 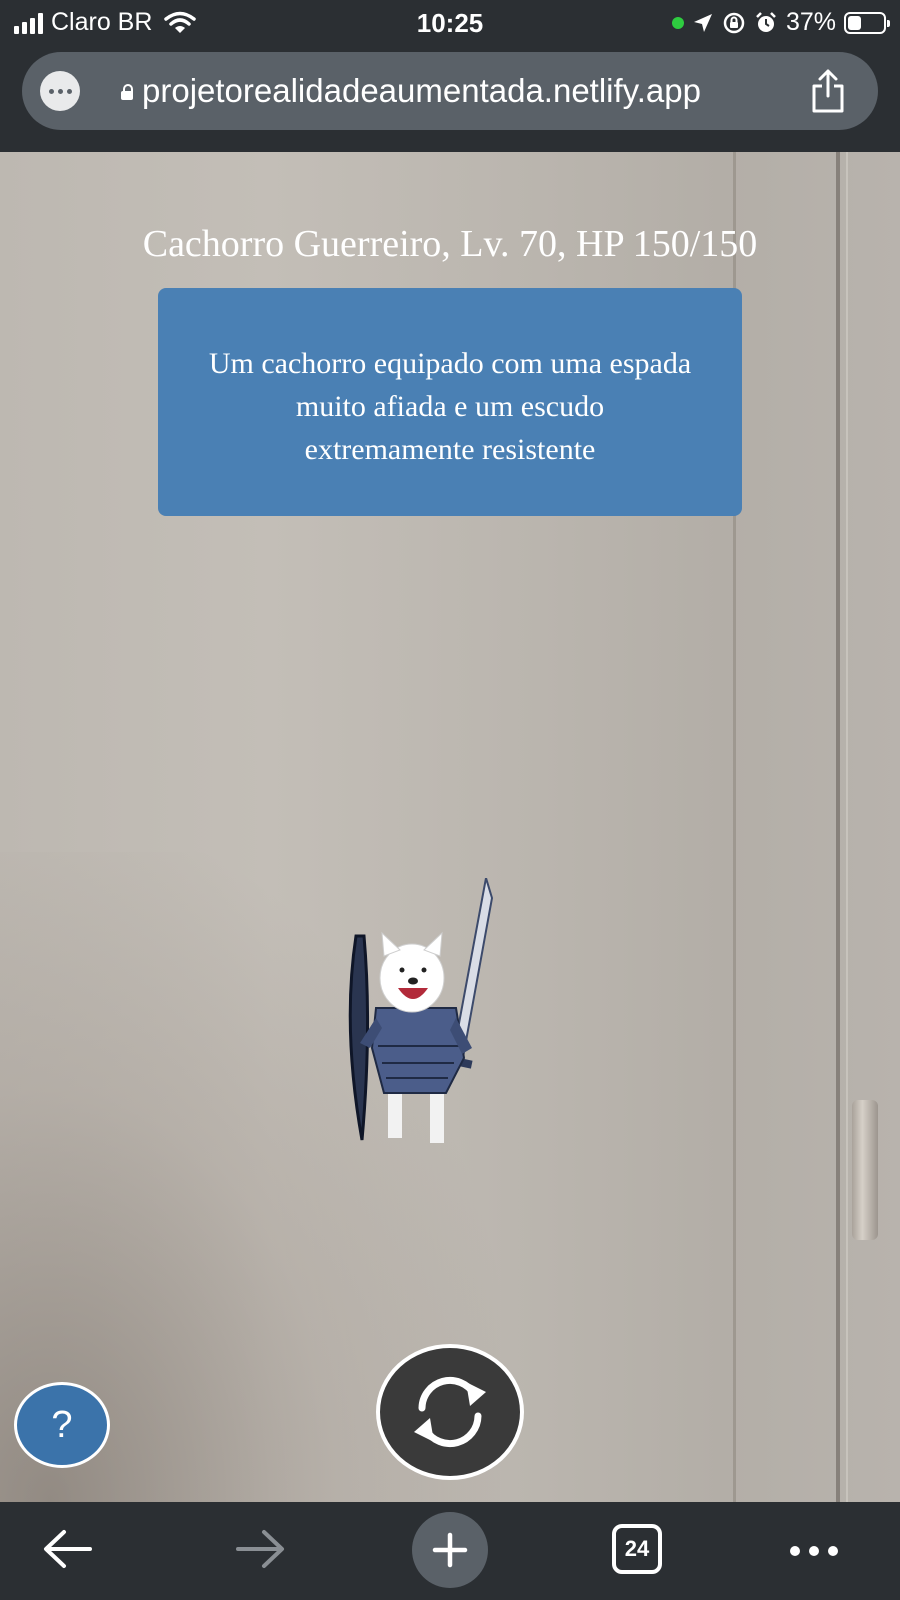 What do you see at coordinates (260, 1549) in the screenshot?
I see `forward-arrow-icon` at bounding box center [260, 1549].